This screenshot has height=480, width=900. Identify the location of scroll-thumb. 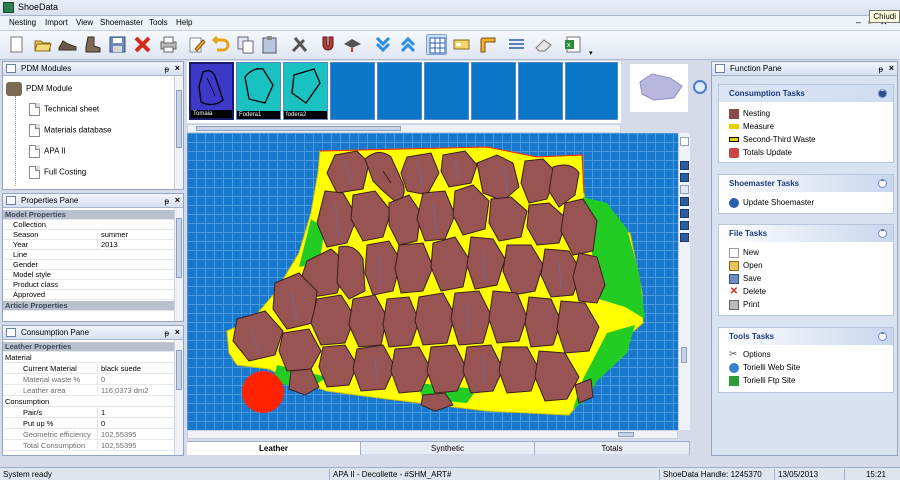
(684, 355).